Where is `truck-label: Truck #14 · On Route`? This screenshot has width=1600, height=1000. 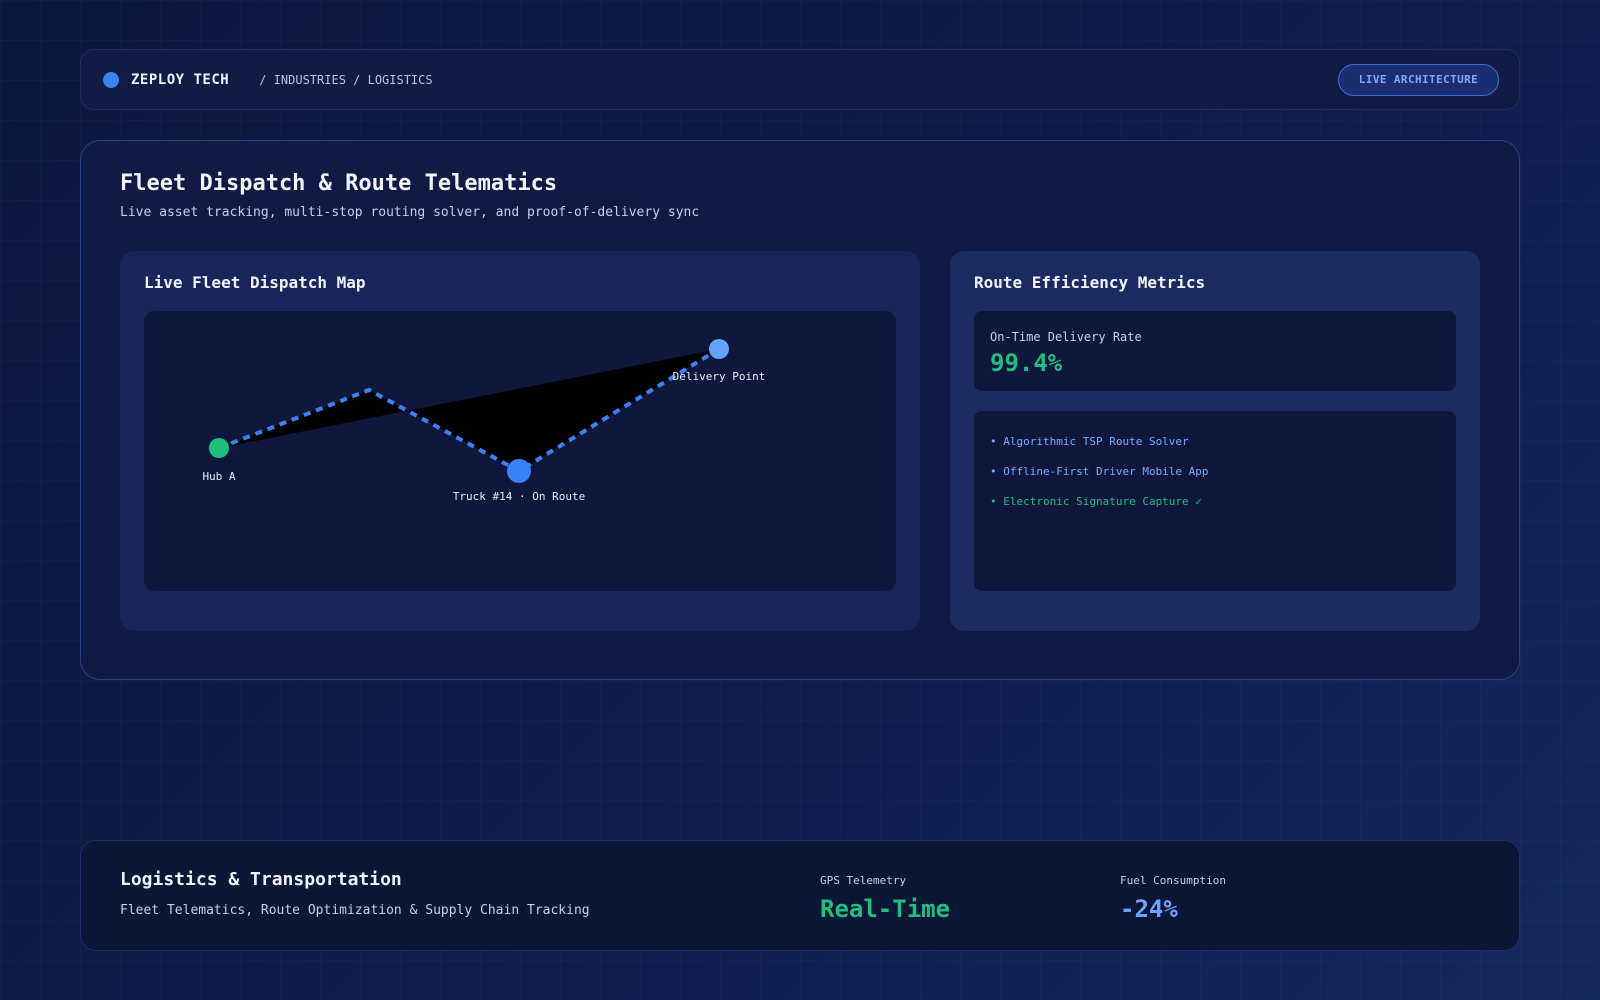 truck-label: Truck #14 · On Route is located at coordinates (519, 496).